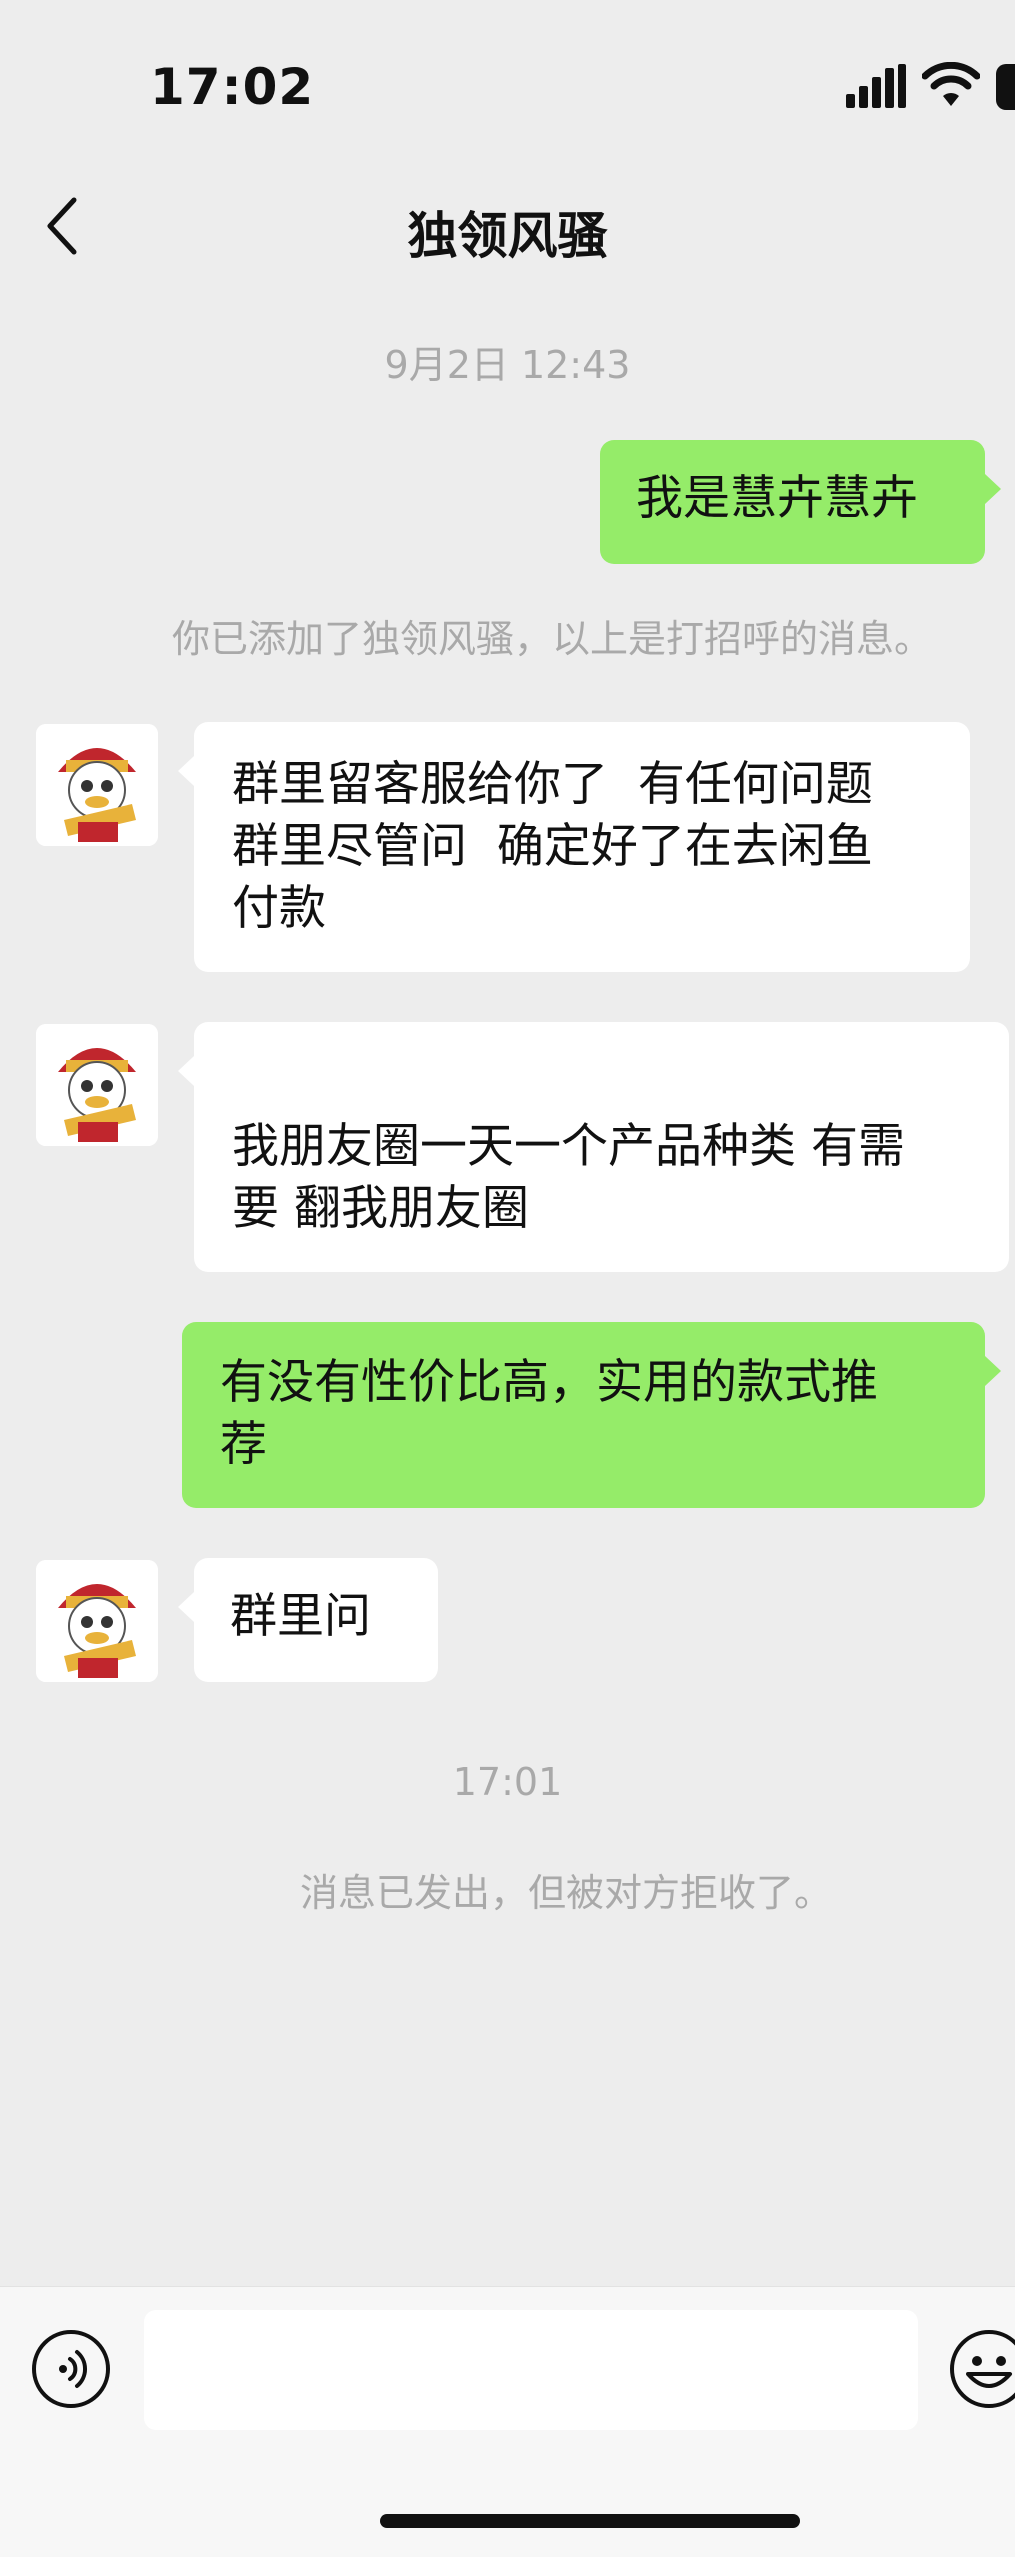 Image resolution: width=1015 pixels, height=2557 pixels. What do you see at coordinates (876, 86) in the screenshot?
I see `cellular-signal-icon` at bounding box center [876, 86].